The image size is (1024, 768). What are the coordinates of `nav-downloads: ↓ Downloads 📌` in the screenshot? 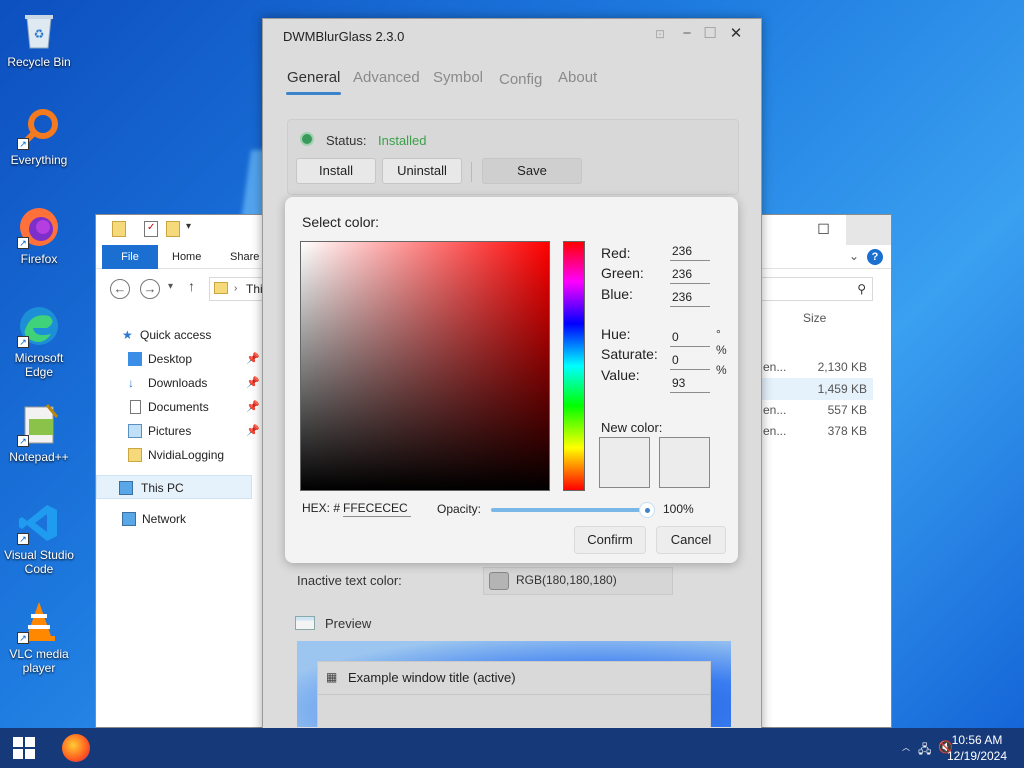 It's located at (182, 383).